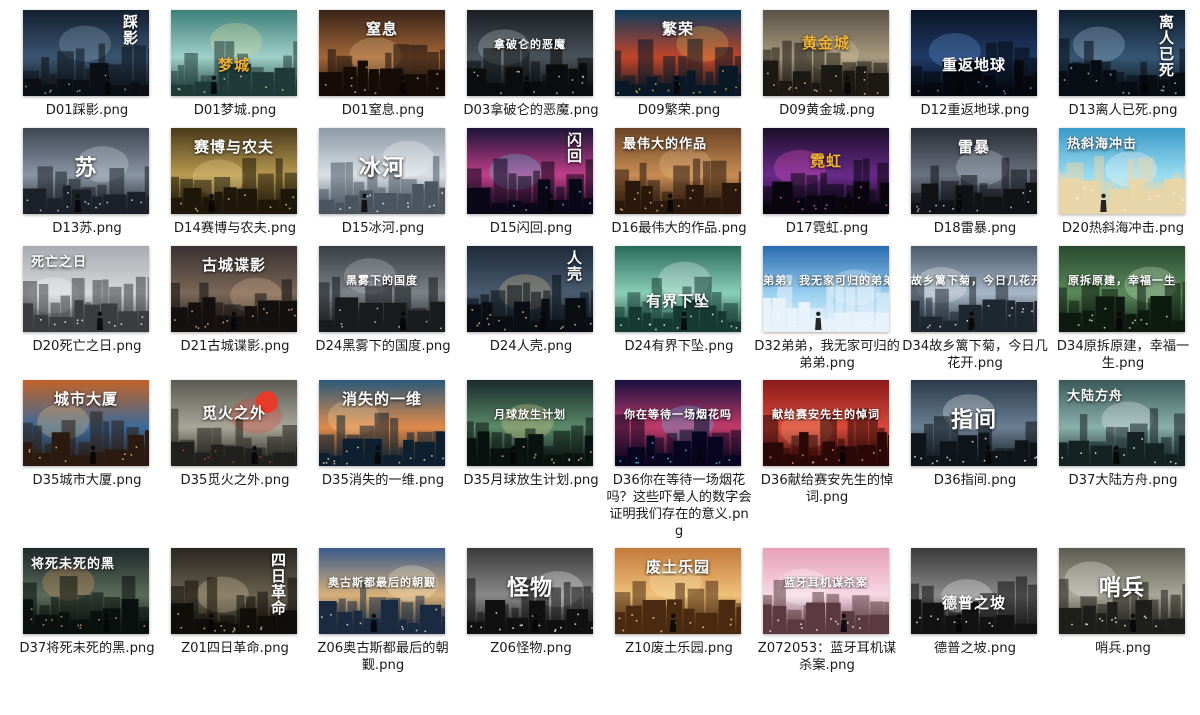 This screenshot has height=715, width=1200. What do you see at coordinates (87, 648) in the screenshot?
I see `file-name: D37将死未死的黑.png` at bounding box center [87, 648].